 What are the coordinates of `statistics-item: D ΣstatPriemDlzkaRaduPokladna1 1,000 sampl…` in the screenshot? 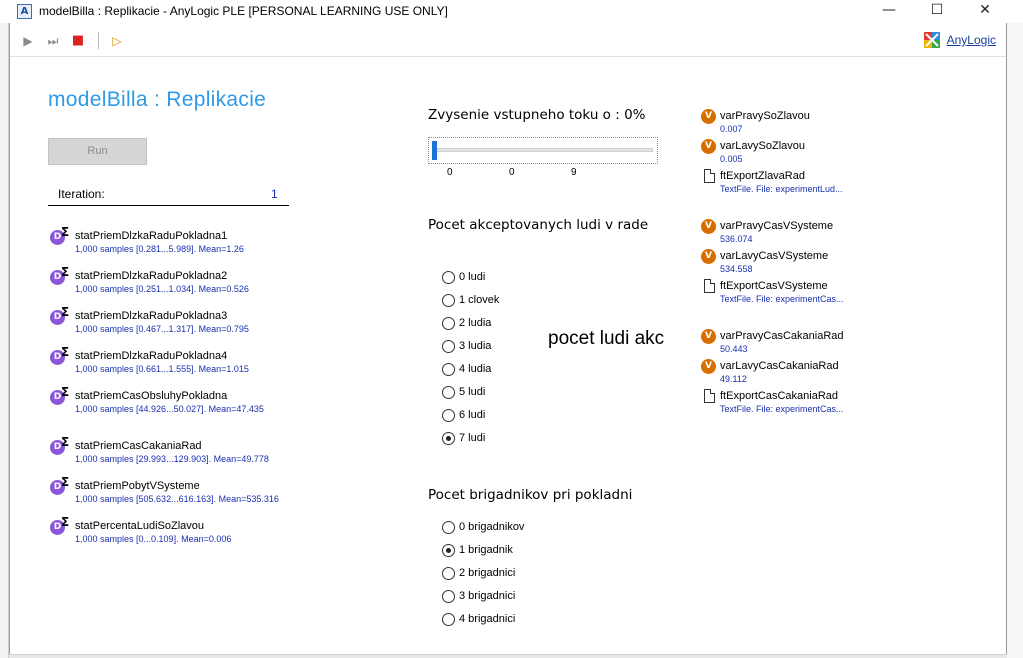 It's located at (180, 241).